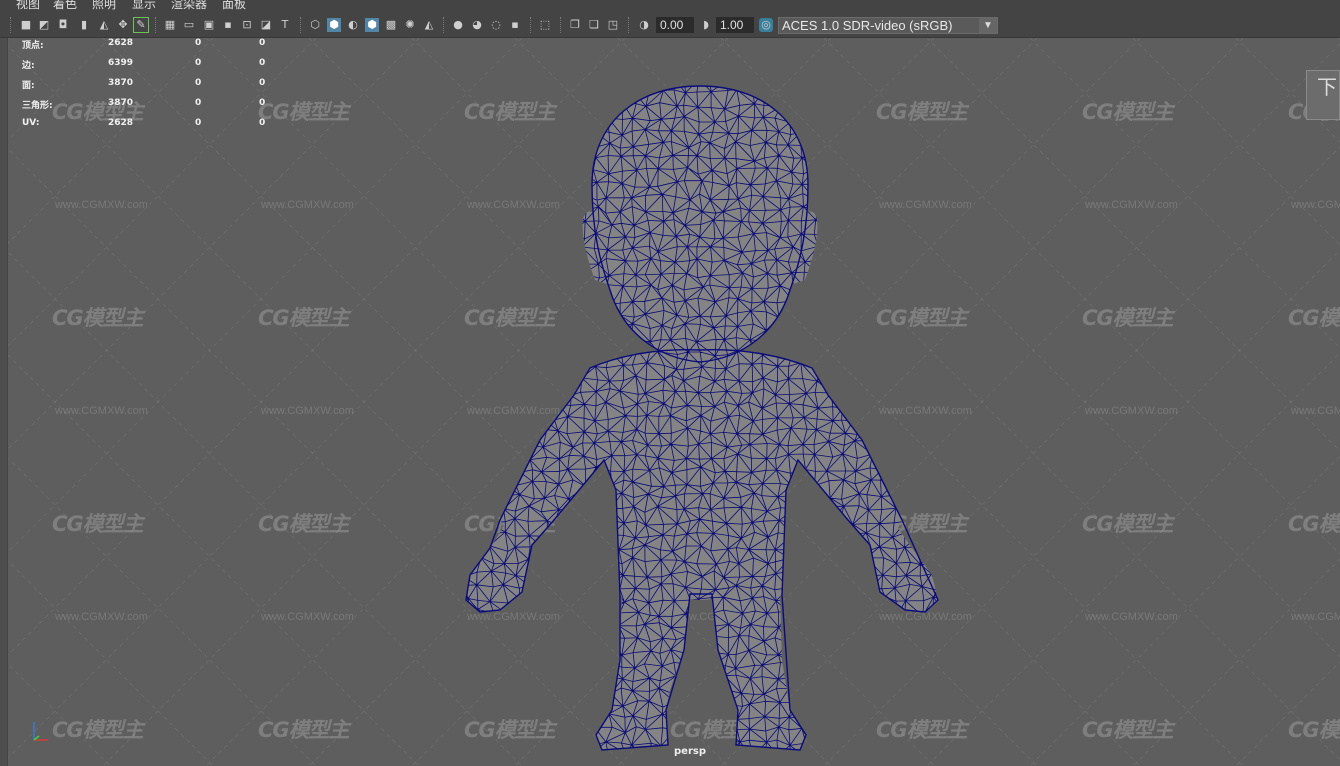 Image resolution: width=1340 pixels, height=766 pixels. Describe the element at coordinates (33, 46) in the screenshot. I see `hud-label: 顶点:` at that location.